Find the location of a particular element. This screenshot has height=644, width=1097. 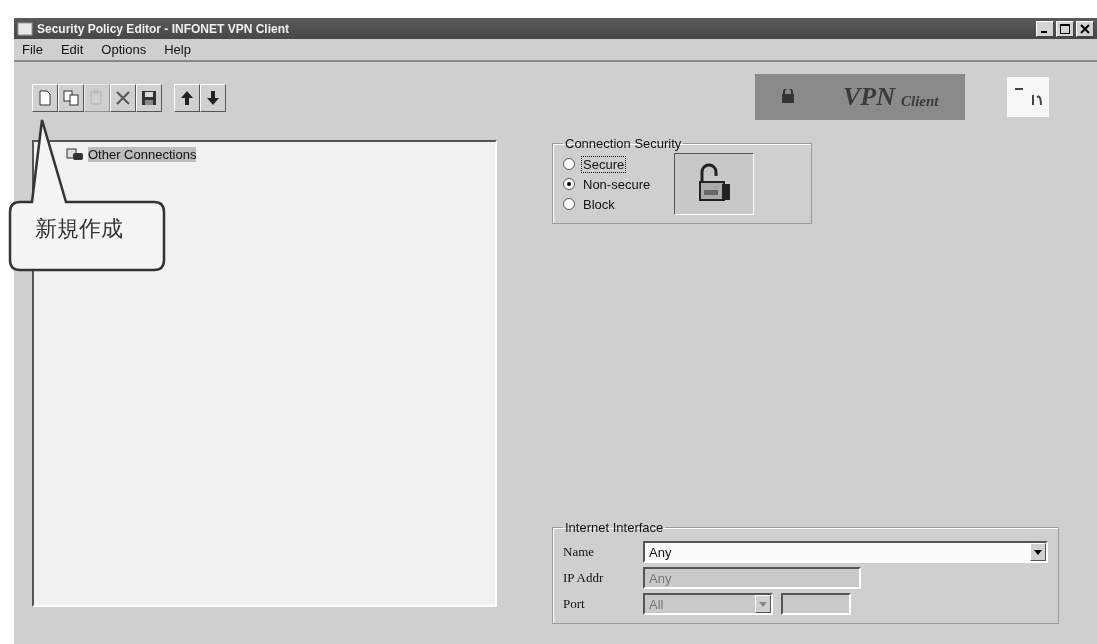

maximize-icon is located at coordinates (1065, 28).